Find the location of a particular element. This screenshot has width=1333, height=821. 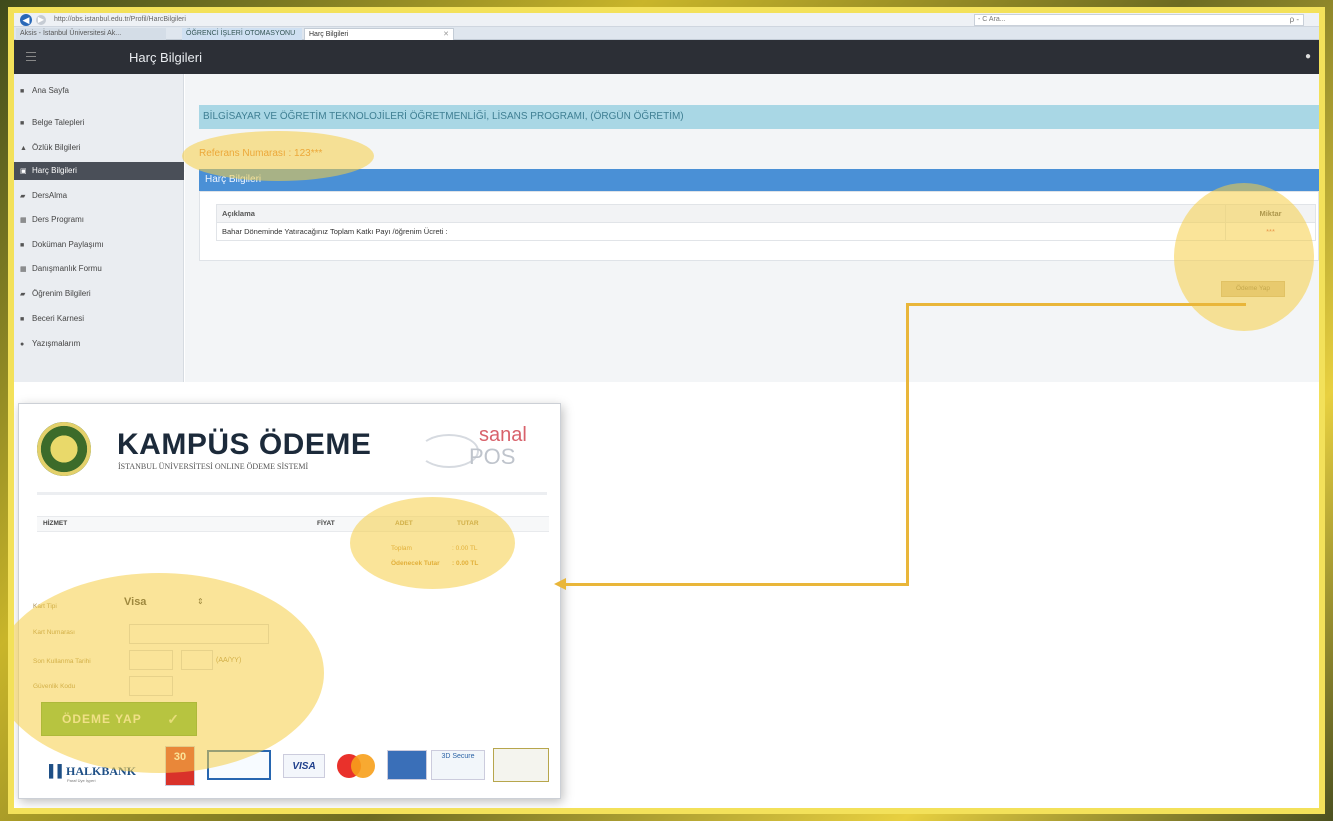

header-adet: ADET is located at coordinates (404, 523).